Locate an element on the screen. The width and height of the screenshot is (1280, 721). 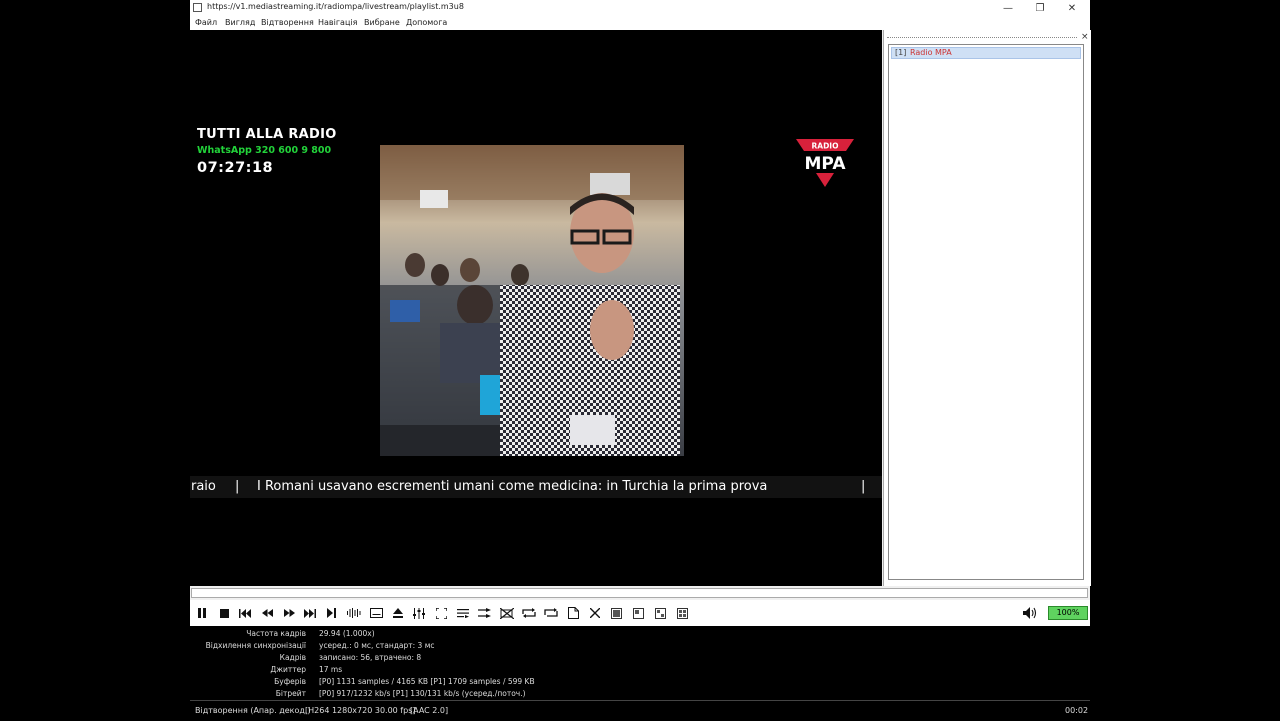
stop-icon is located at coordinates (224, 613).